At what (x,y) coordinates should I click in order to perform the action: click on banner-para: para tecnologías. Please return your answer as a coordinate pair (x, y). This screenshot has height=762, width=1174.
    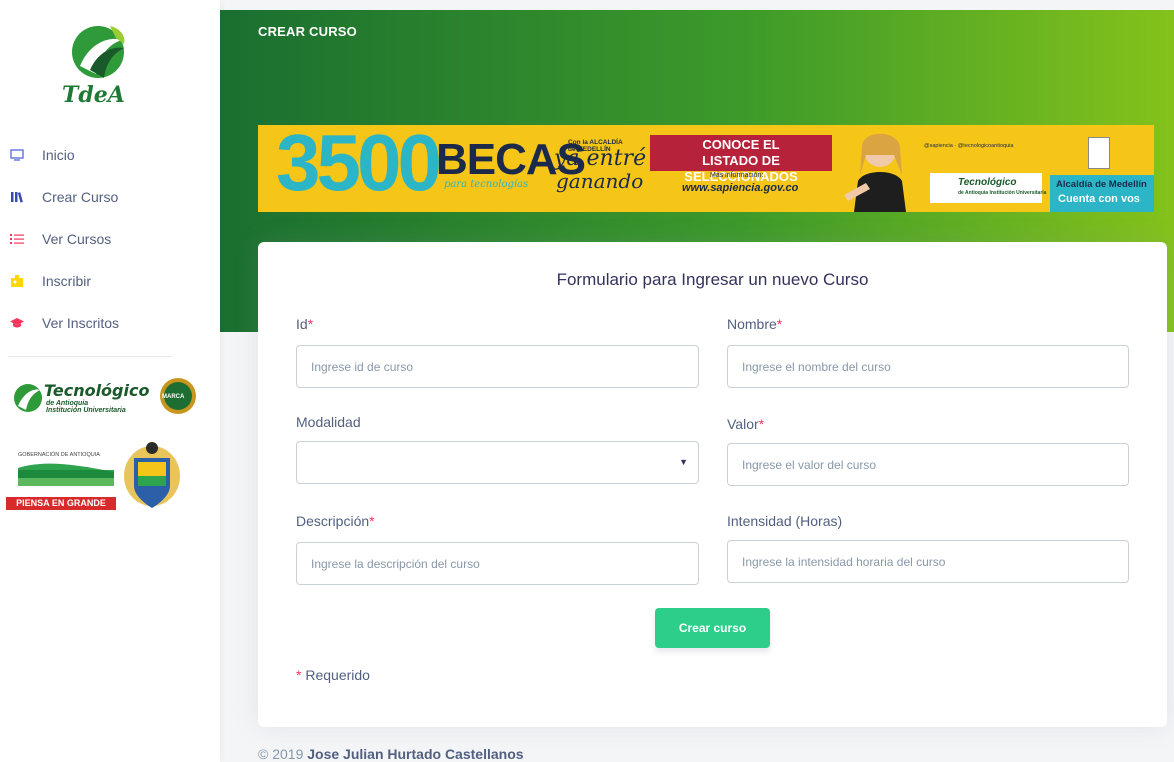
    Looking at the image, I should click on (486, 184).